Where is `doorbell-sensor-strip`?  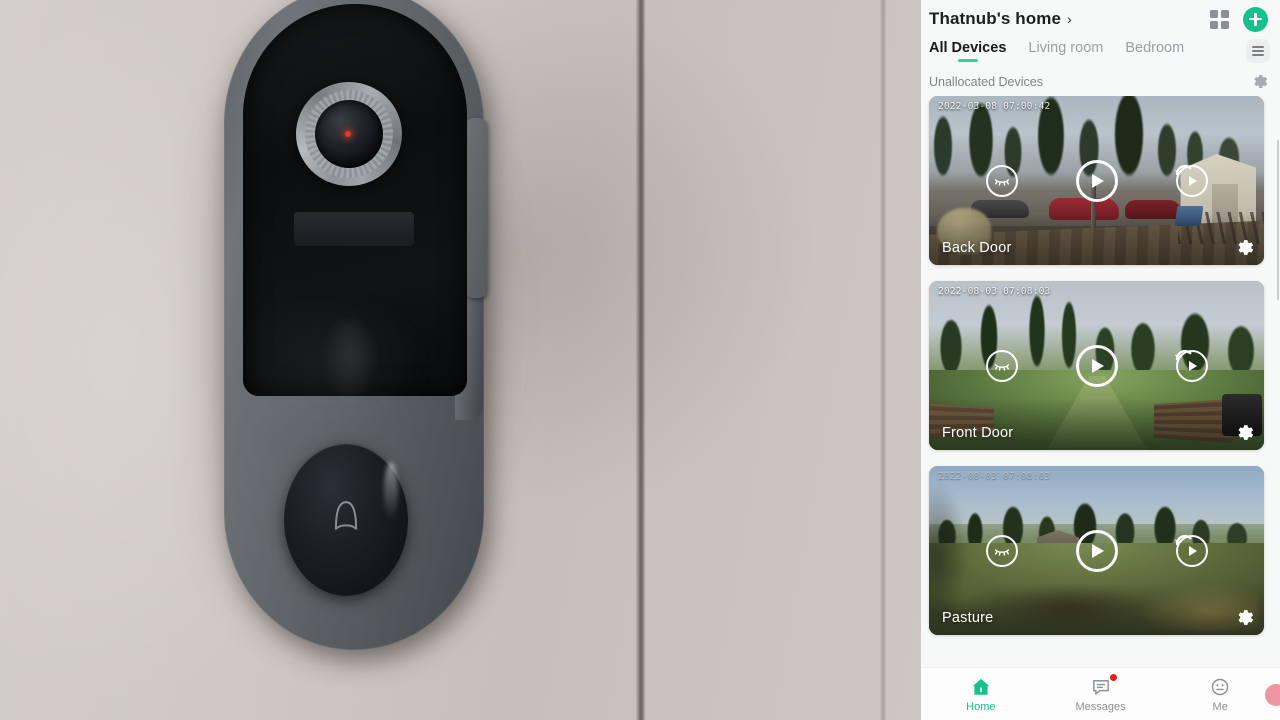 doorbell-sensor-strip is located at coordinates (354, 229).